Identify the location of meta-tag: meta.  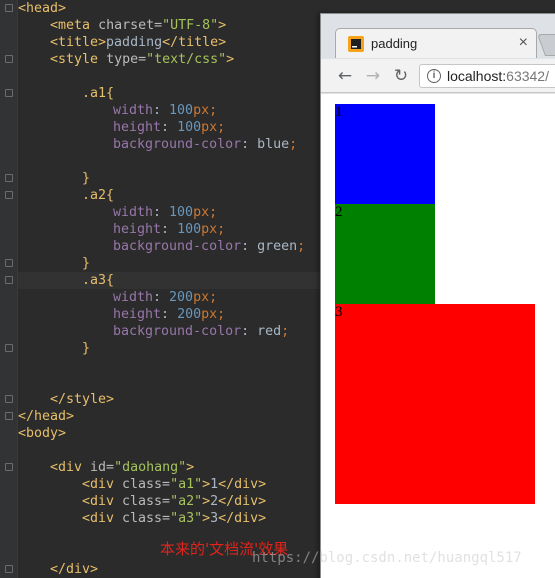
(74, 25).